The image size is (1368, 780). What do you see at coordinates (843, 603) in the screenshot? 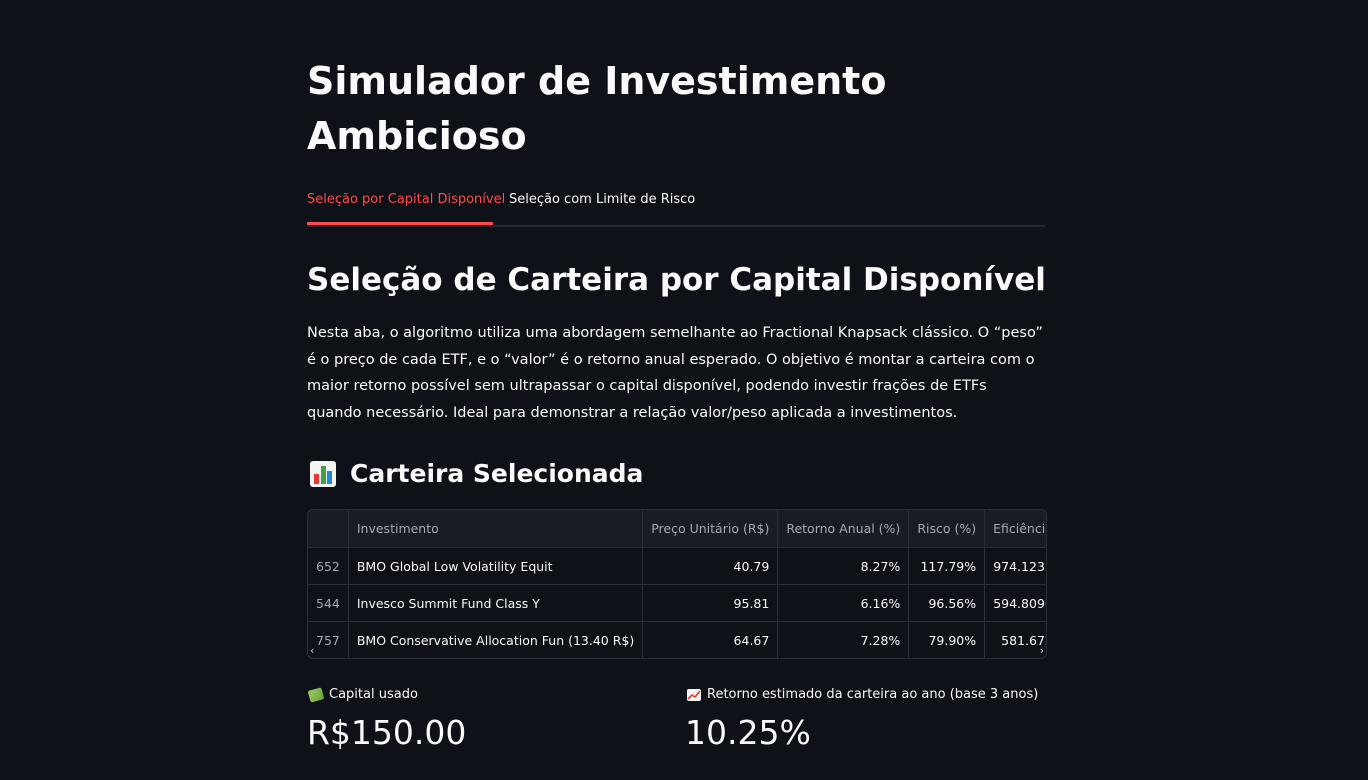
I see `cell-retorno: 6.16%` at bounding box center [843, 603].